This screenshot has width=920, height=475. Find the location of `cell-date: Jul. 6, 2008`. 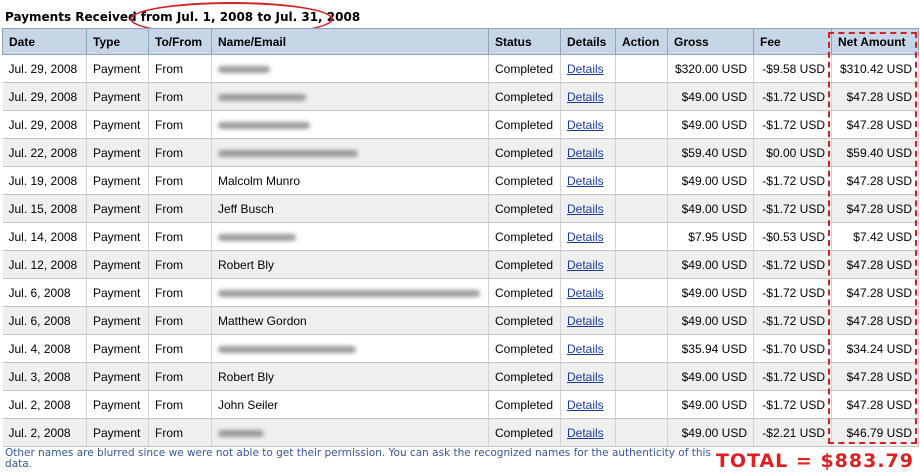

cell-date: Jul. 6, 2008 is located at coordinates (44, 292).